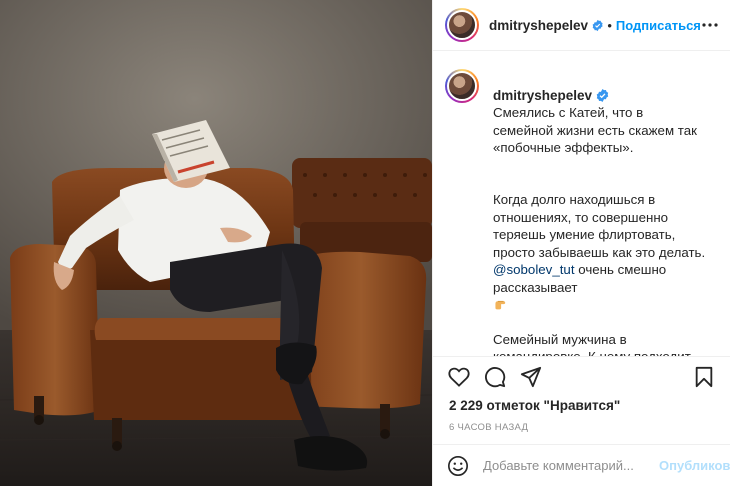 Image resolution: width=730 pixels, height=486 pixels. Describe the element at coordinates (459, 377) in the screenshot. I see `heart-icon` at that location.